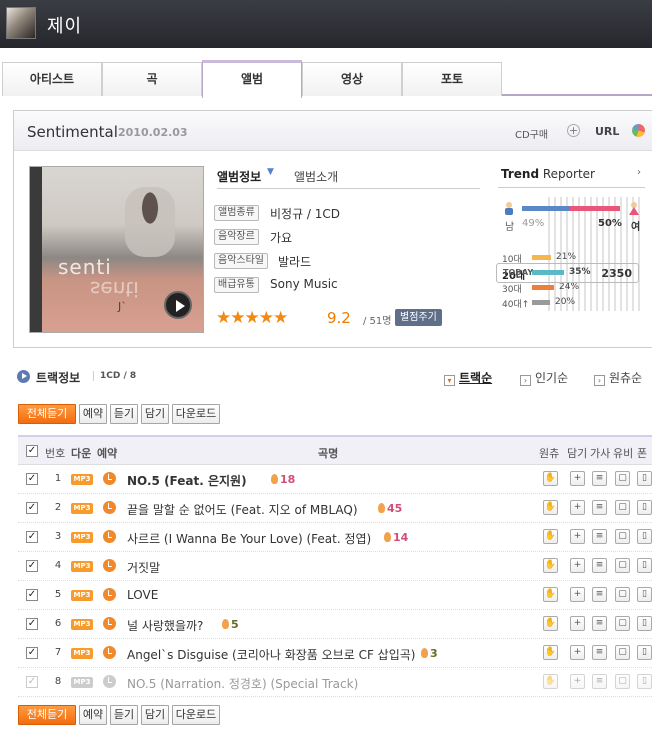 This screenshot has height=737, width=652. Describe the element at coordinates (142, 595) in the screenshot. I see `track-title: LOVE` at that location.